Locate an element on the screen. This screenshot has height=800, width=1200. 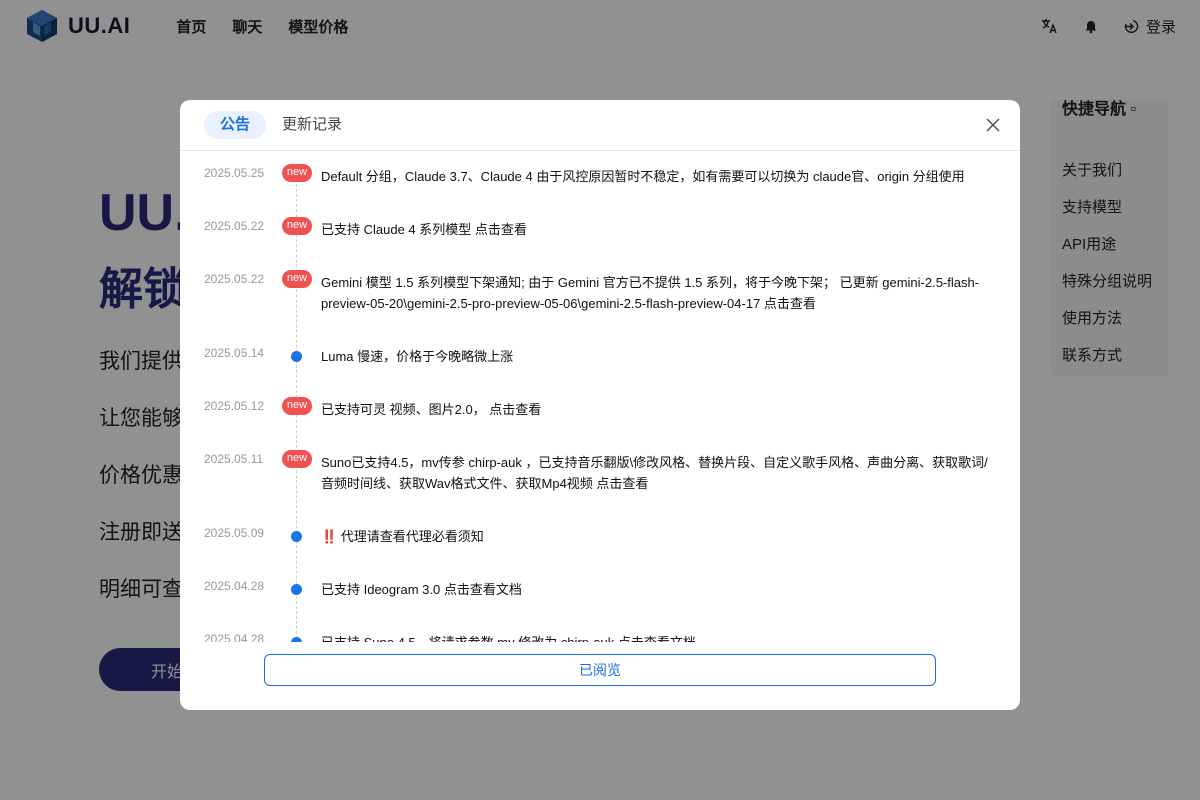
mark-read-button: 已阅览 is located at coordinates (600, 670).